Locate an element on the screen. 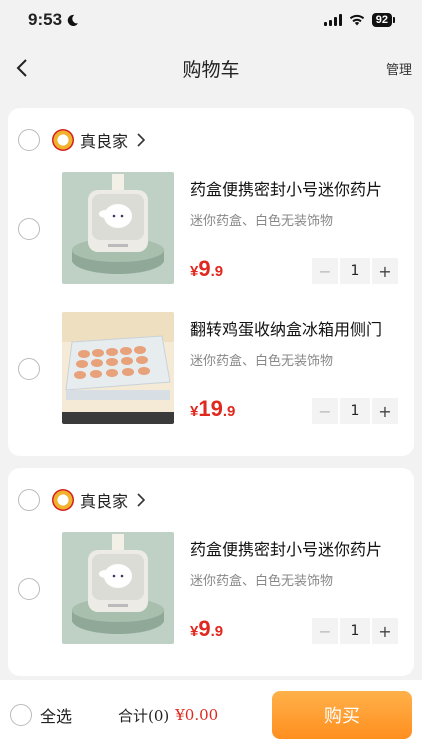  cellular-signal-icon is located at coordinates (332, 20).